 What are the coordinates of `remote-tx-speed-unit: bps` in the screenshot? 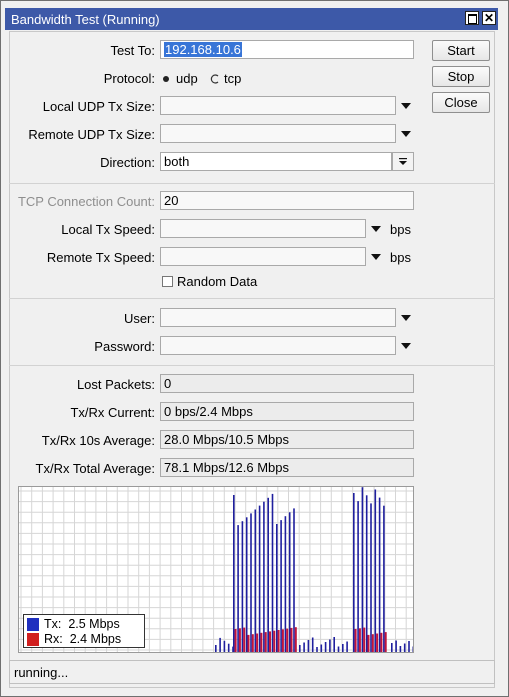 It's located at (400, 257).